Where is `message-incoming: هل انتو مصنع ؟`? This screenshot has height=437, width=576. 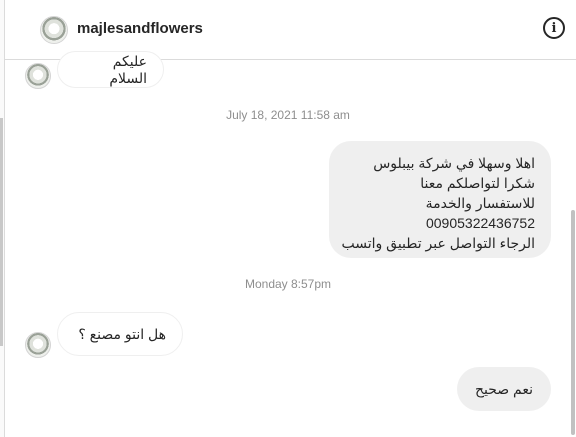
message-incoming: هل انتو مصنع ؟ is located at coordinates (120, 334).